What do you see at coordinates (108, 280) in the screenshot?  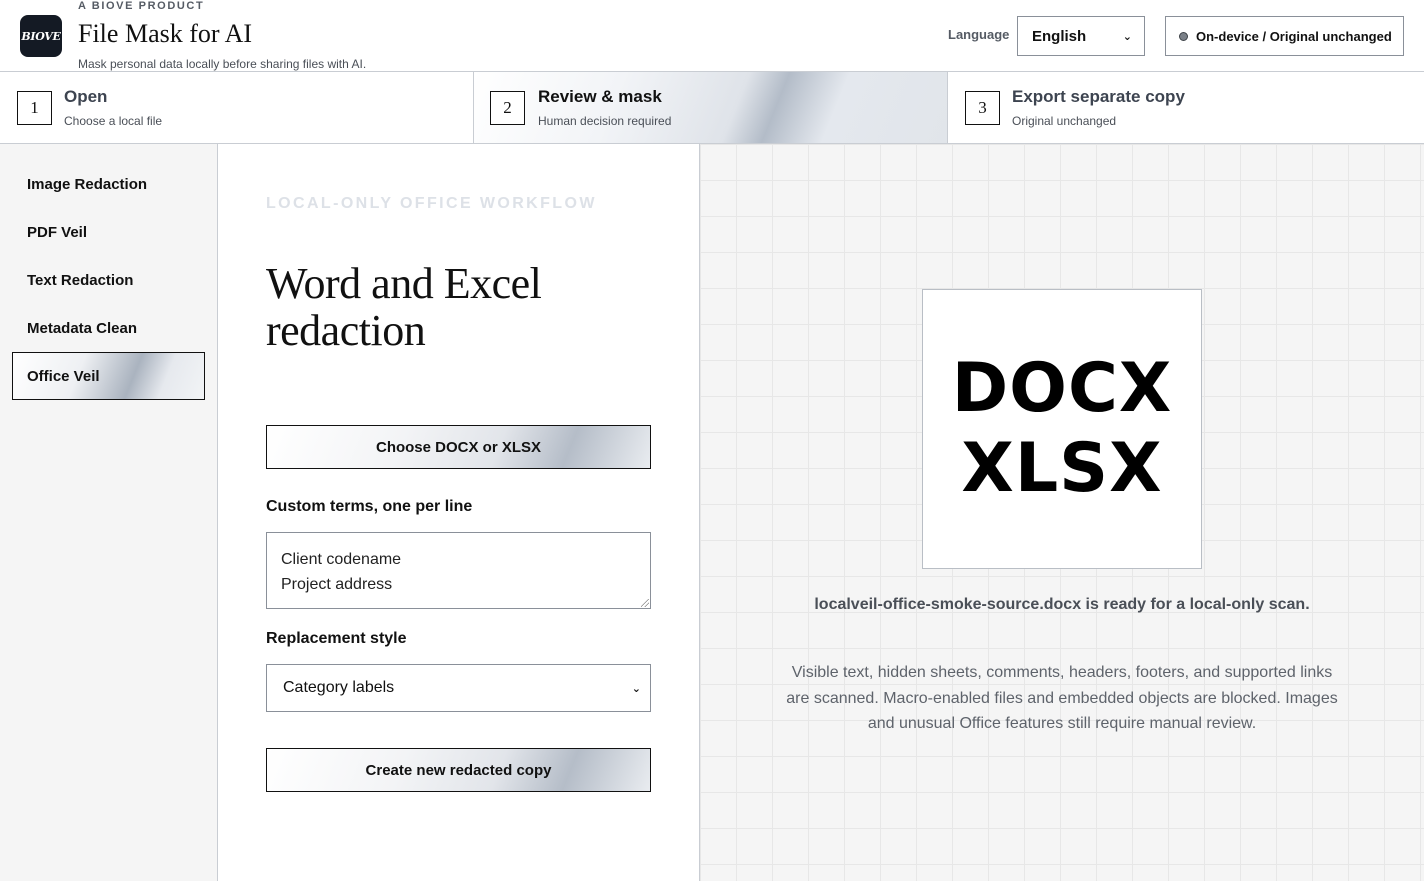 I see `sidebar-item-text-redaction: Text Redaction` at bounding box center [108, 280].